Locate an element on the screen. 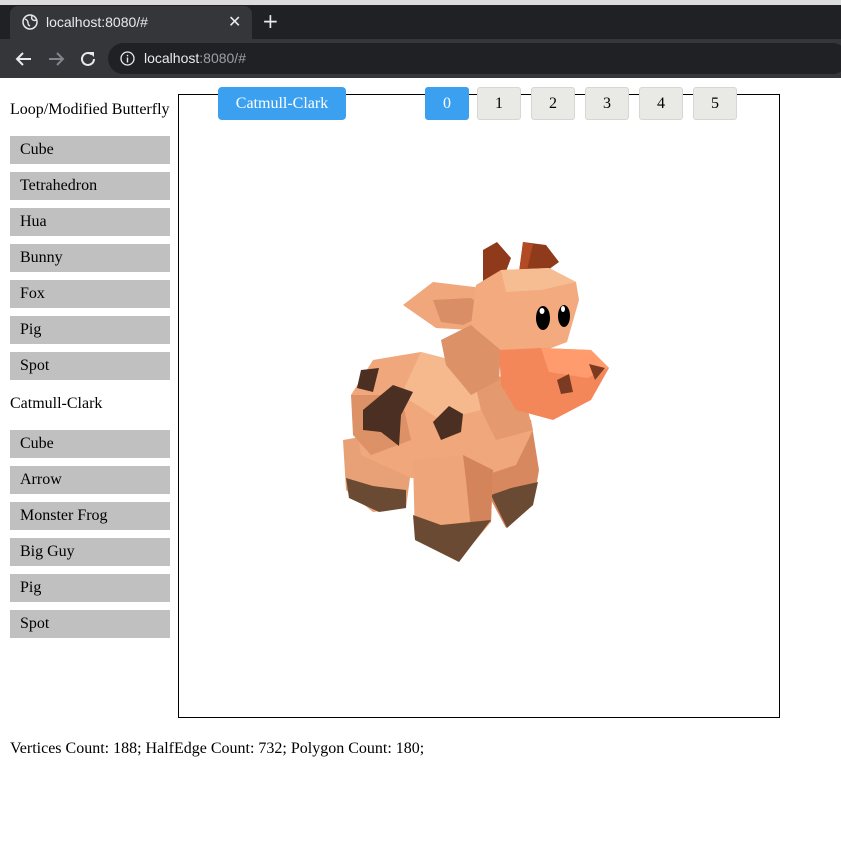  forward-arrow-icon is located at coordinates (56, 59).